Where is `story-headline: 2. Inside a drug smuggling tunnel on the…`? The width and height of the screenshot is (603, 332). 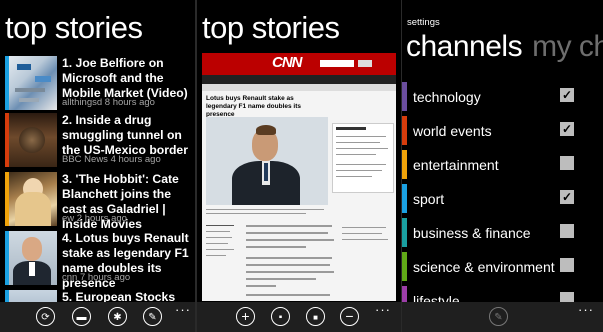
story-headline: 2. Inside a drug smuggling tunnel on the… is located at coordinates (125, 135).